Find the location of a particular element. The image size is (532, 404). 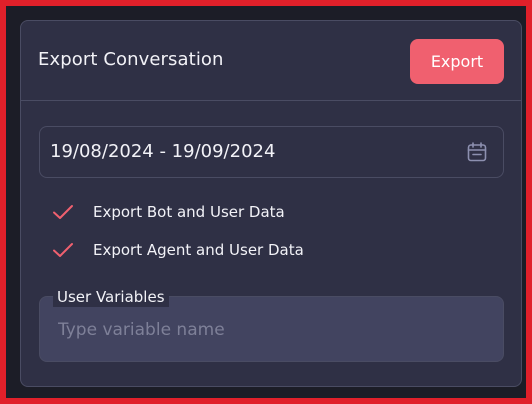

user-variables-input is located at coordinates (269, 330).